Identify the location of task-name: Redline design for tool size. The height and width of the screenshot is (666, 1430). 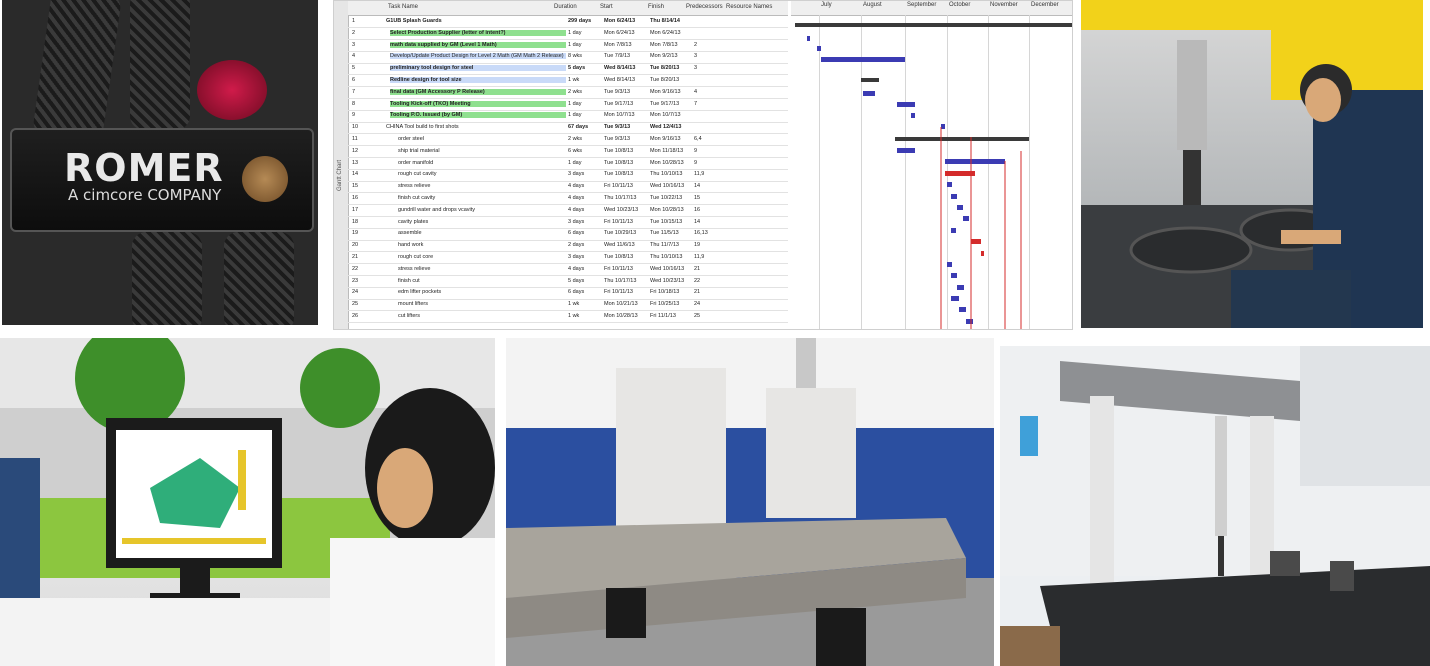
(478, 80).